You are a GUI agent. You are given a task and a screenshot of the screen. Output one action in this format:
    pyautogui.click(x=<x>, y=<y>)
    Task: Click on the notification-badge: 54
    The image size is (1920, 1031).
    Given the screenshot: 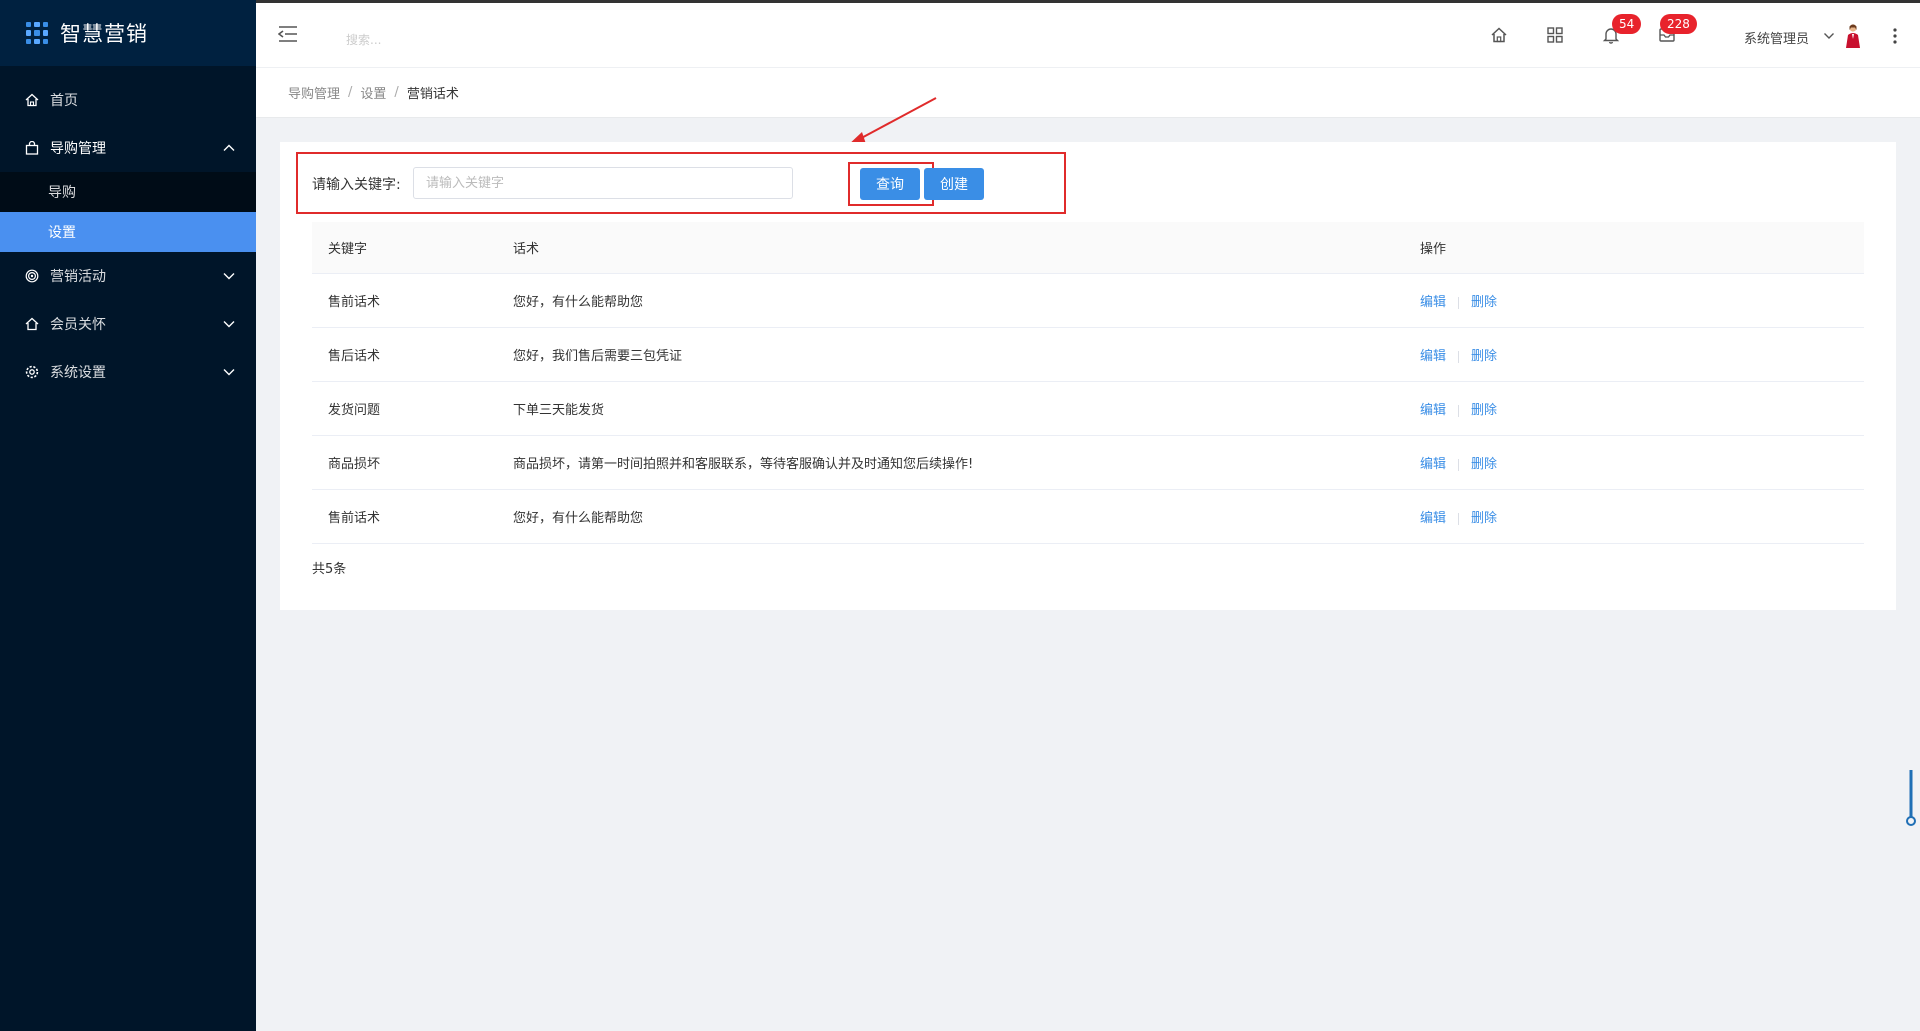 What is the action you would take?
    pyautogui.click(x=1627, y=24)
    